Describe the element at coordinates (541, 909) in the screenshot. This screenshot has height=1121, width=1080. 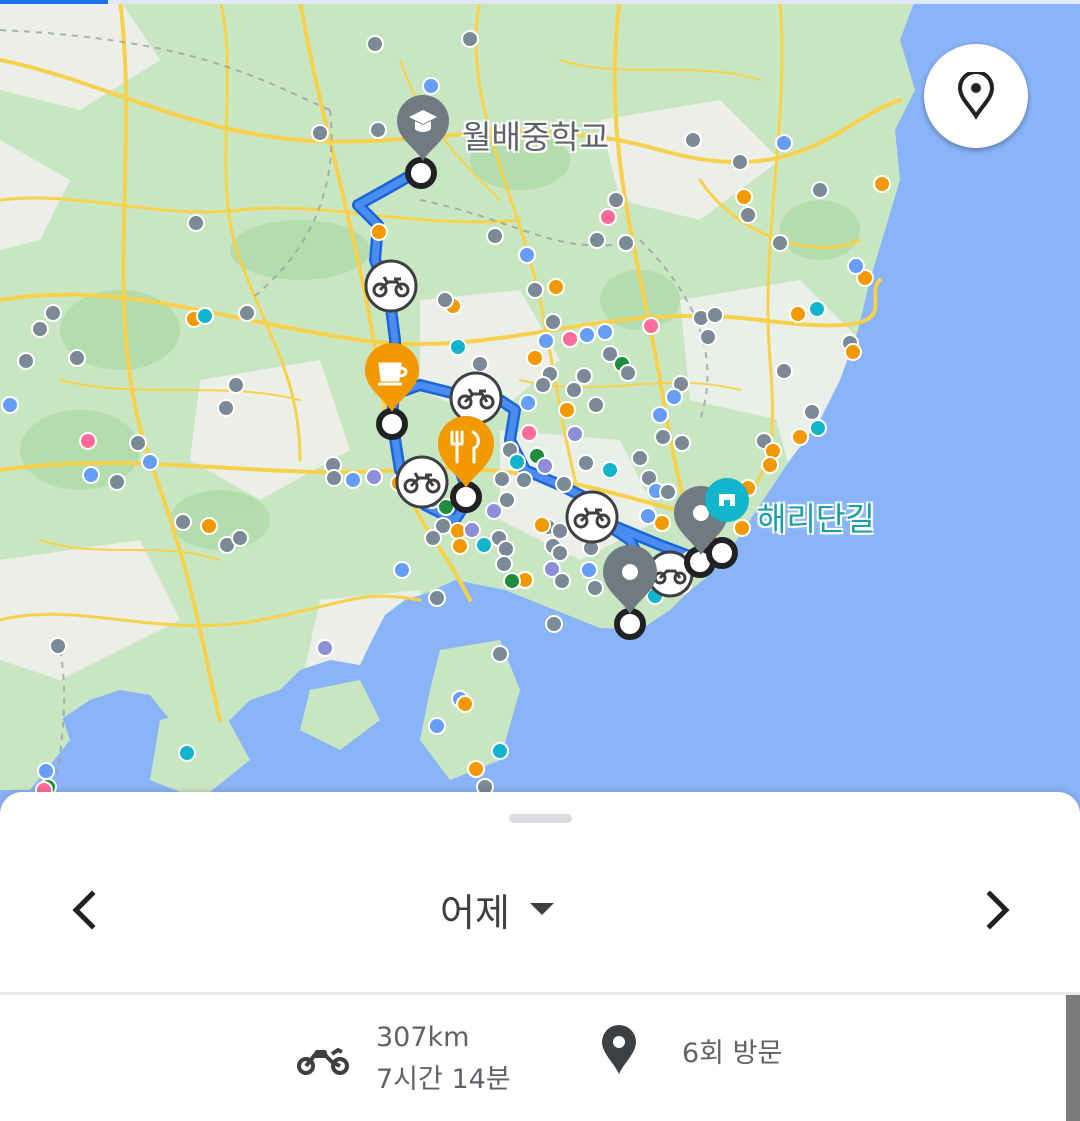
I see `caret-down-icon` at that location.